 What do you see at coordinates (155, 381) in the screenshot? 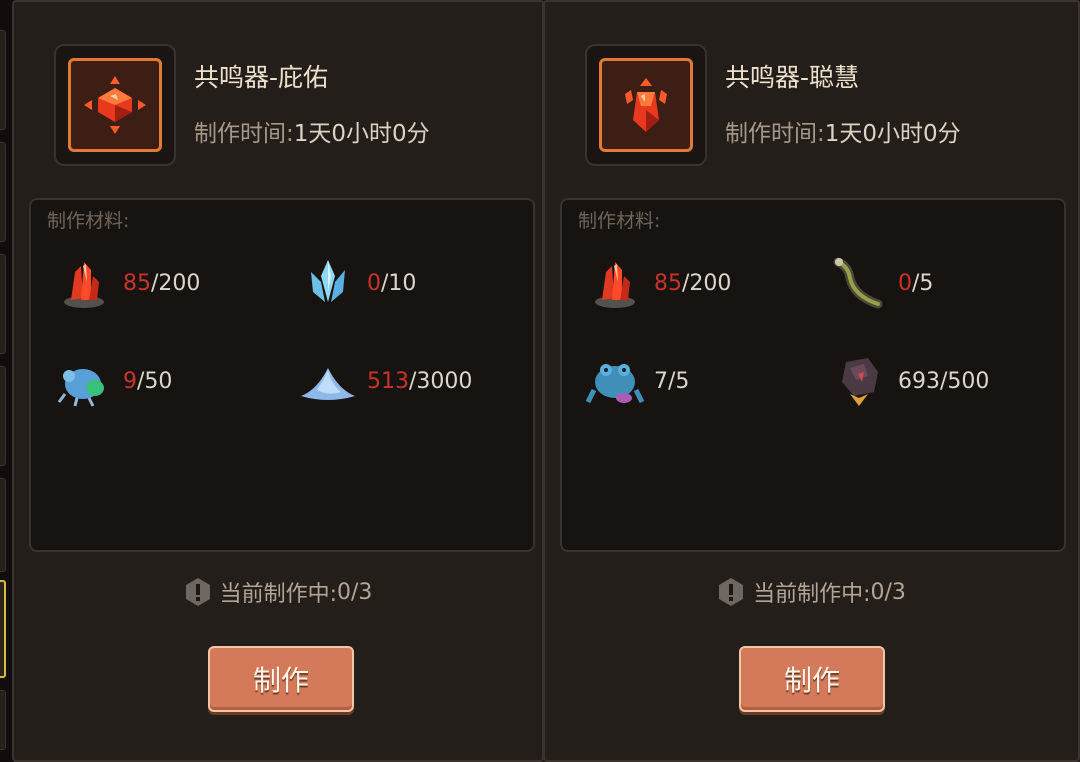
I see `material-need: /50` at bounding box center [155, 381].